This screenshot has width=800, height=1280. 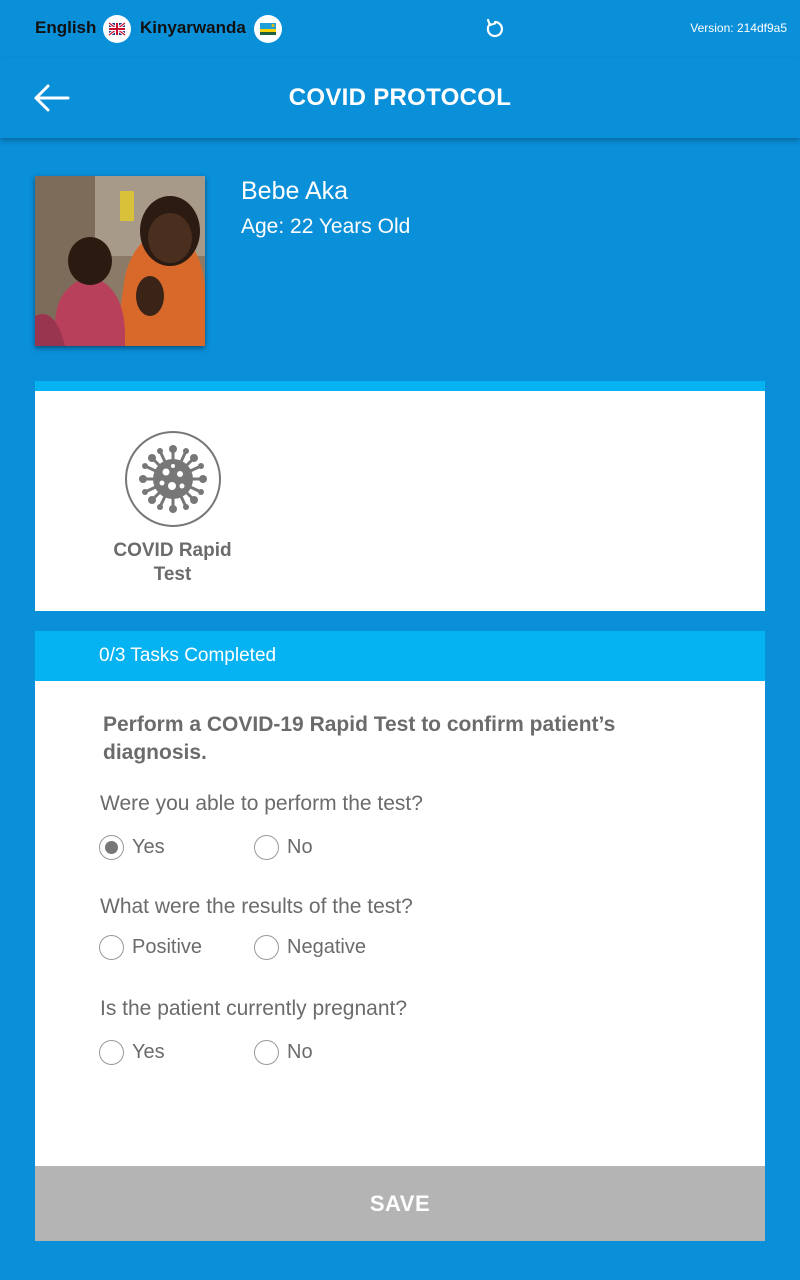 I want to click on language-kinyarwanda: Kinyarwanda, so click(x=193, y=28).